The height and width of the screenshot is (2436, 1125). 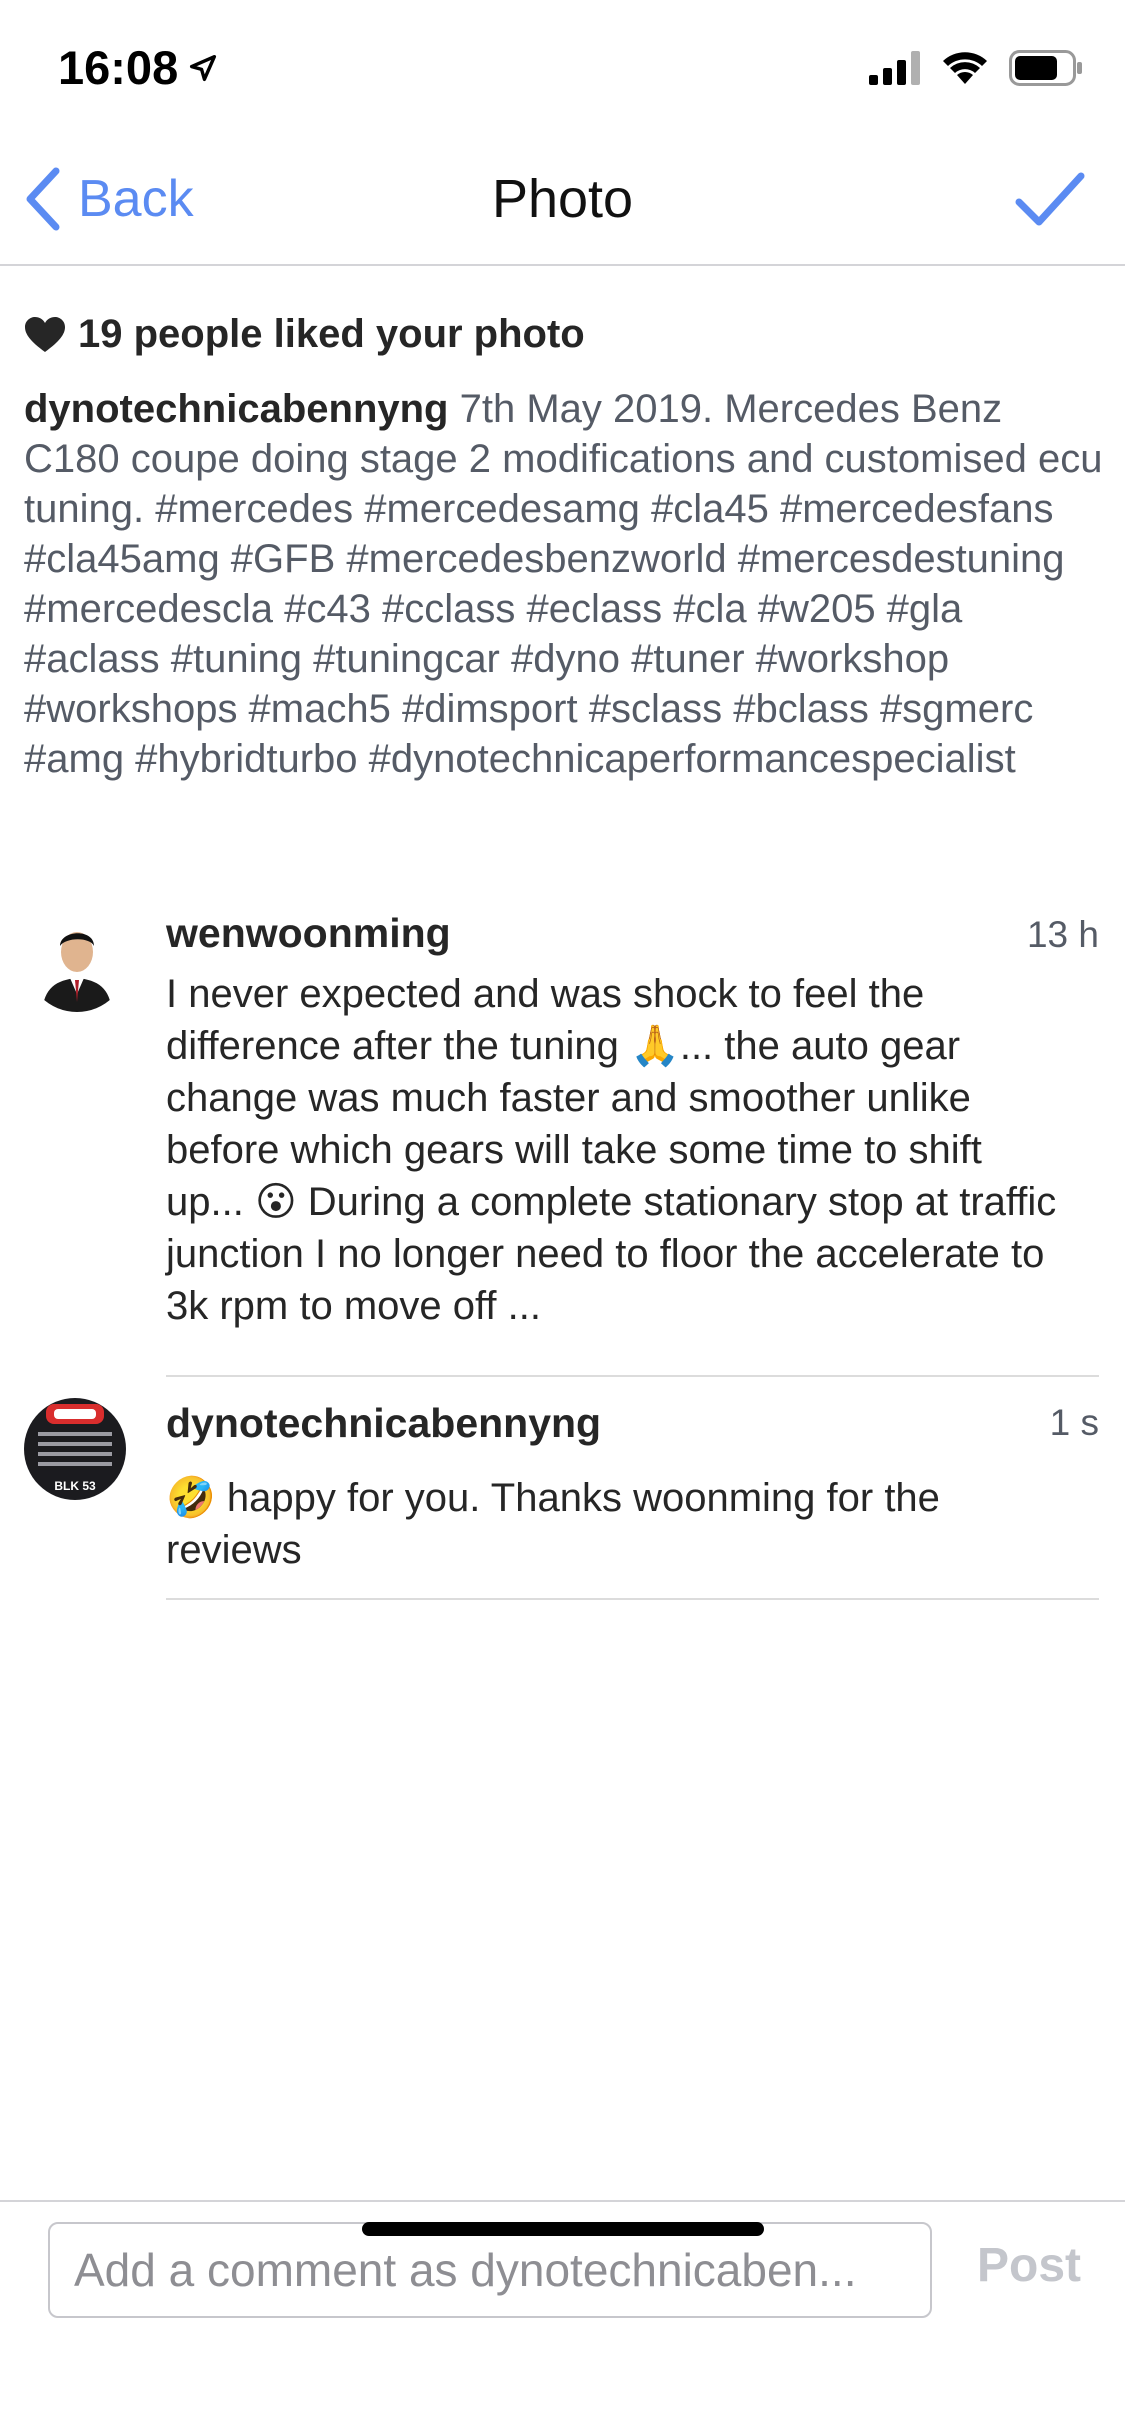 I want to click on profile-photo, so click(x=77, y=961).